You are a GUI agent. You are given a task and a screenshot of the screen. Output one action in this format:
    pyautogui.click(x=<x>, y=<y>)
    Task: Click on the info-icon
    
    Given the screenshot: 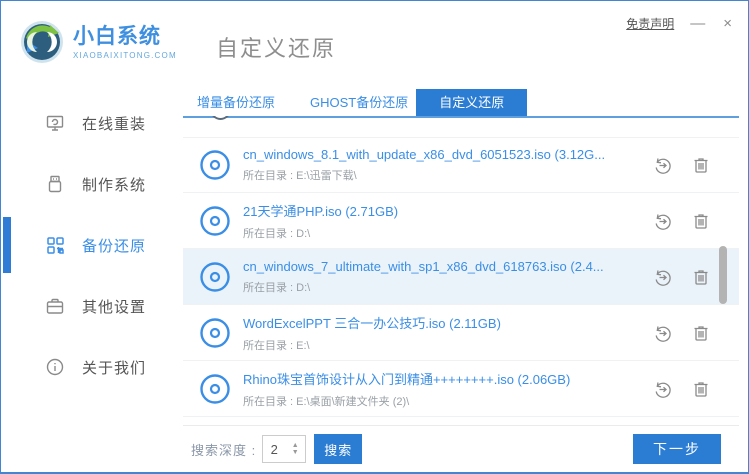 What is the action you would take?
    pyautogui.click(x=55, y=367)
    